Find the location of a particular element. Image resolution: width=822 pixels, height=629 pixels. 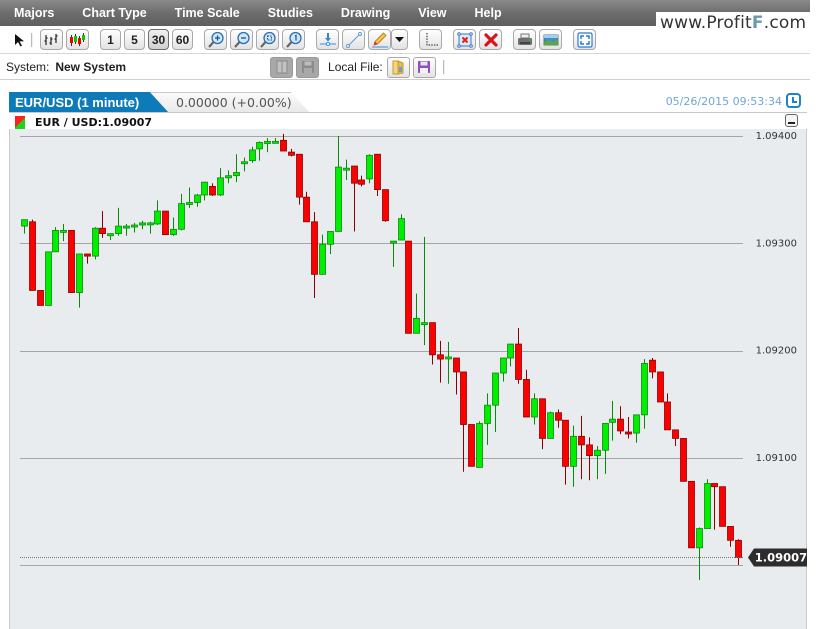

y-tick-label: 1.09100 is located at coordinates (776, 458).